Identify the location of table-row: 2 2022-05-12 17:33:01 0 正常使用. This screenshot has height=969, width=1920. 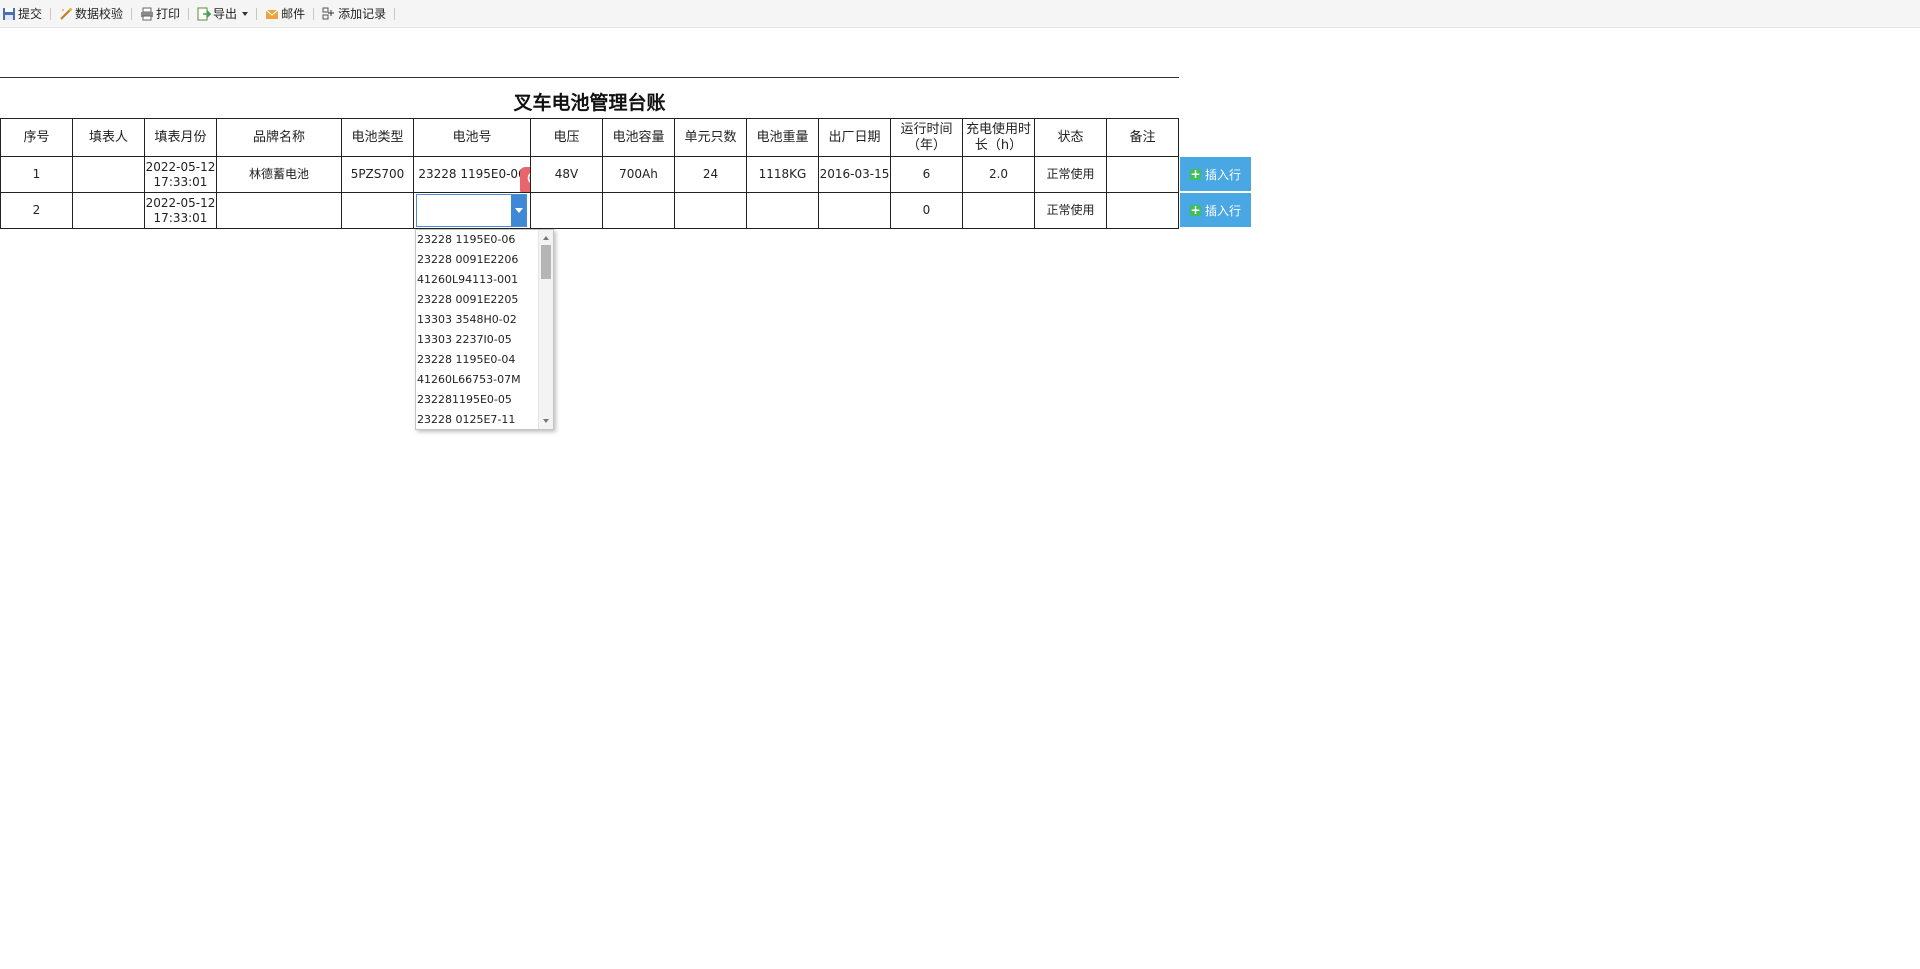
(589, 210).